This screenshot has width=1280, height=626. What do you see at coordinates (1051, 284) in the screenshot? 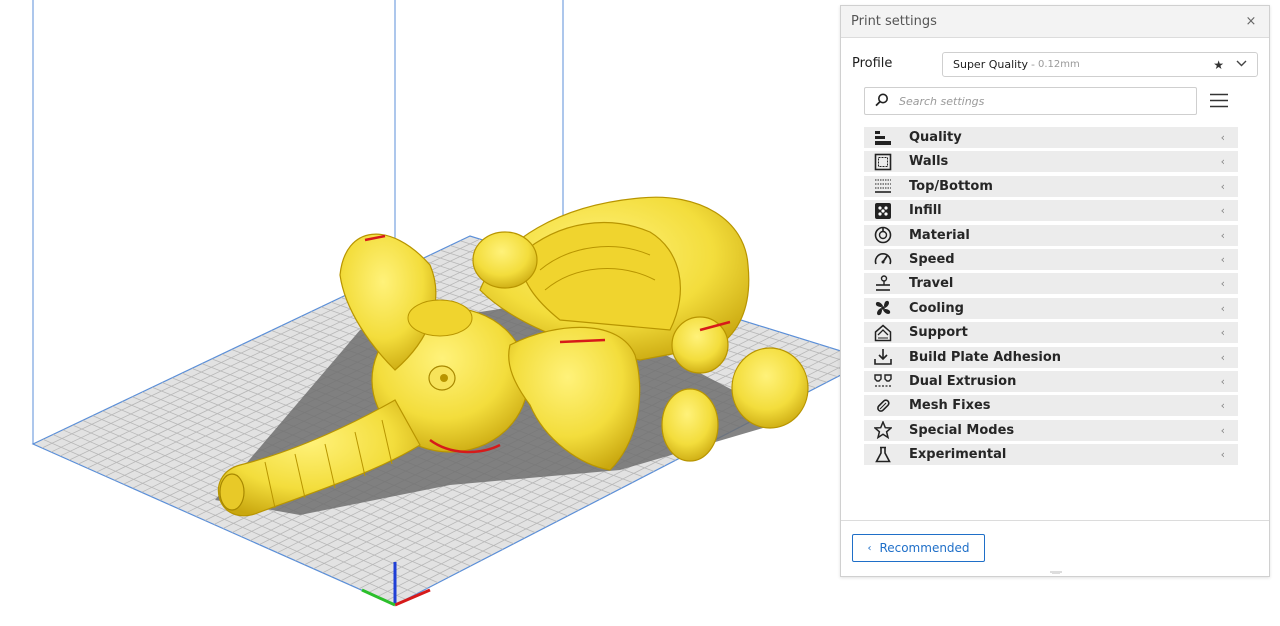
I see `category-travel: Travel ‹` at bounding box center [1051, 284].